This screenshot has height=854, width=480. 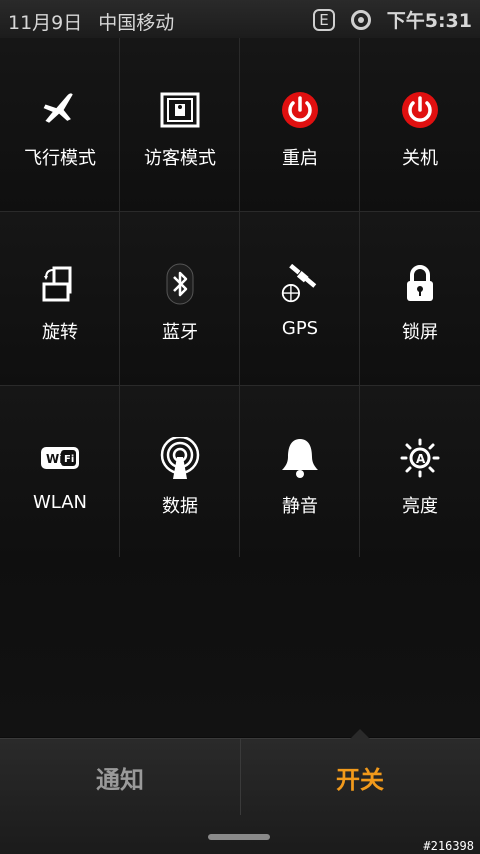 I want to click on rotate-icon, so click(x=60, y=284).